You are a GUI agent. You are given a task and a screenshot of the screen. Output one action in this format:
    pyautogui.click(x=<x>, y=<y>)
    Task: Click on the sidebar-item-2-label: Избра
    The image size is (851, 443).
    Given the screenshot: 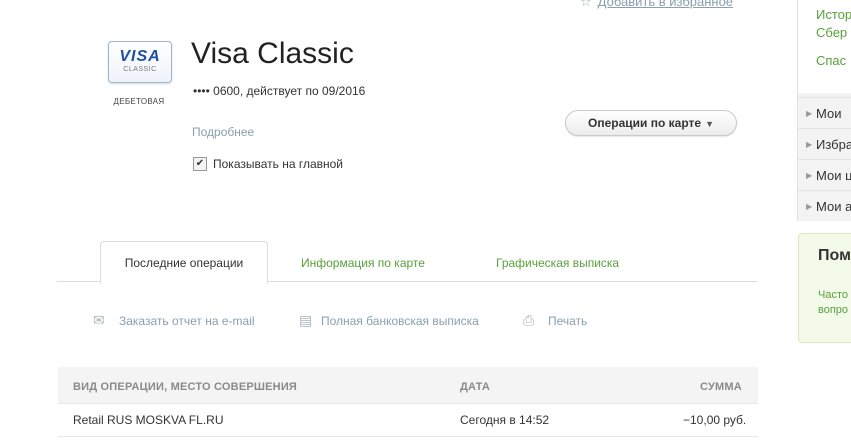 What is the action you would take?
    pyautogui.click(x=833, y=144)
    